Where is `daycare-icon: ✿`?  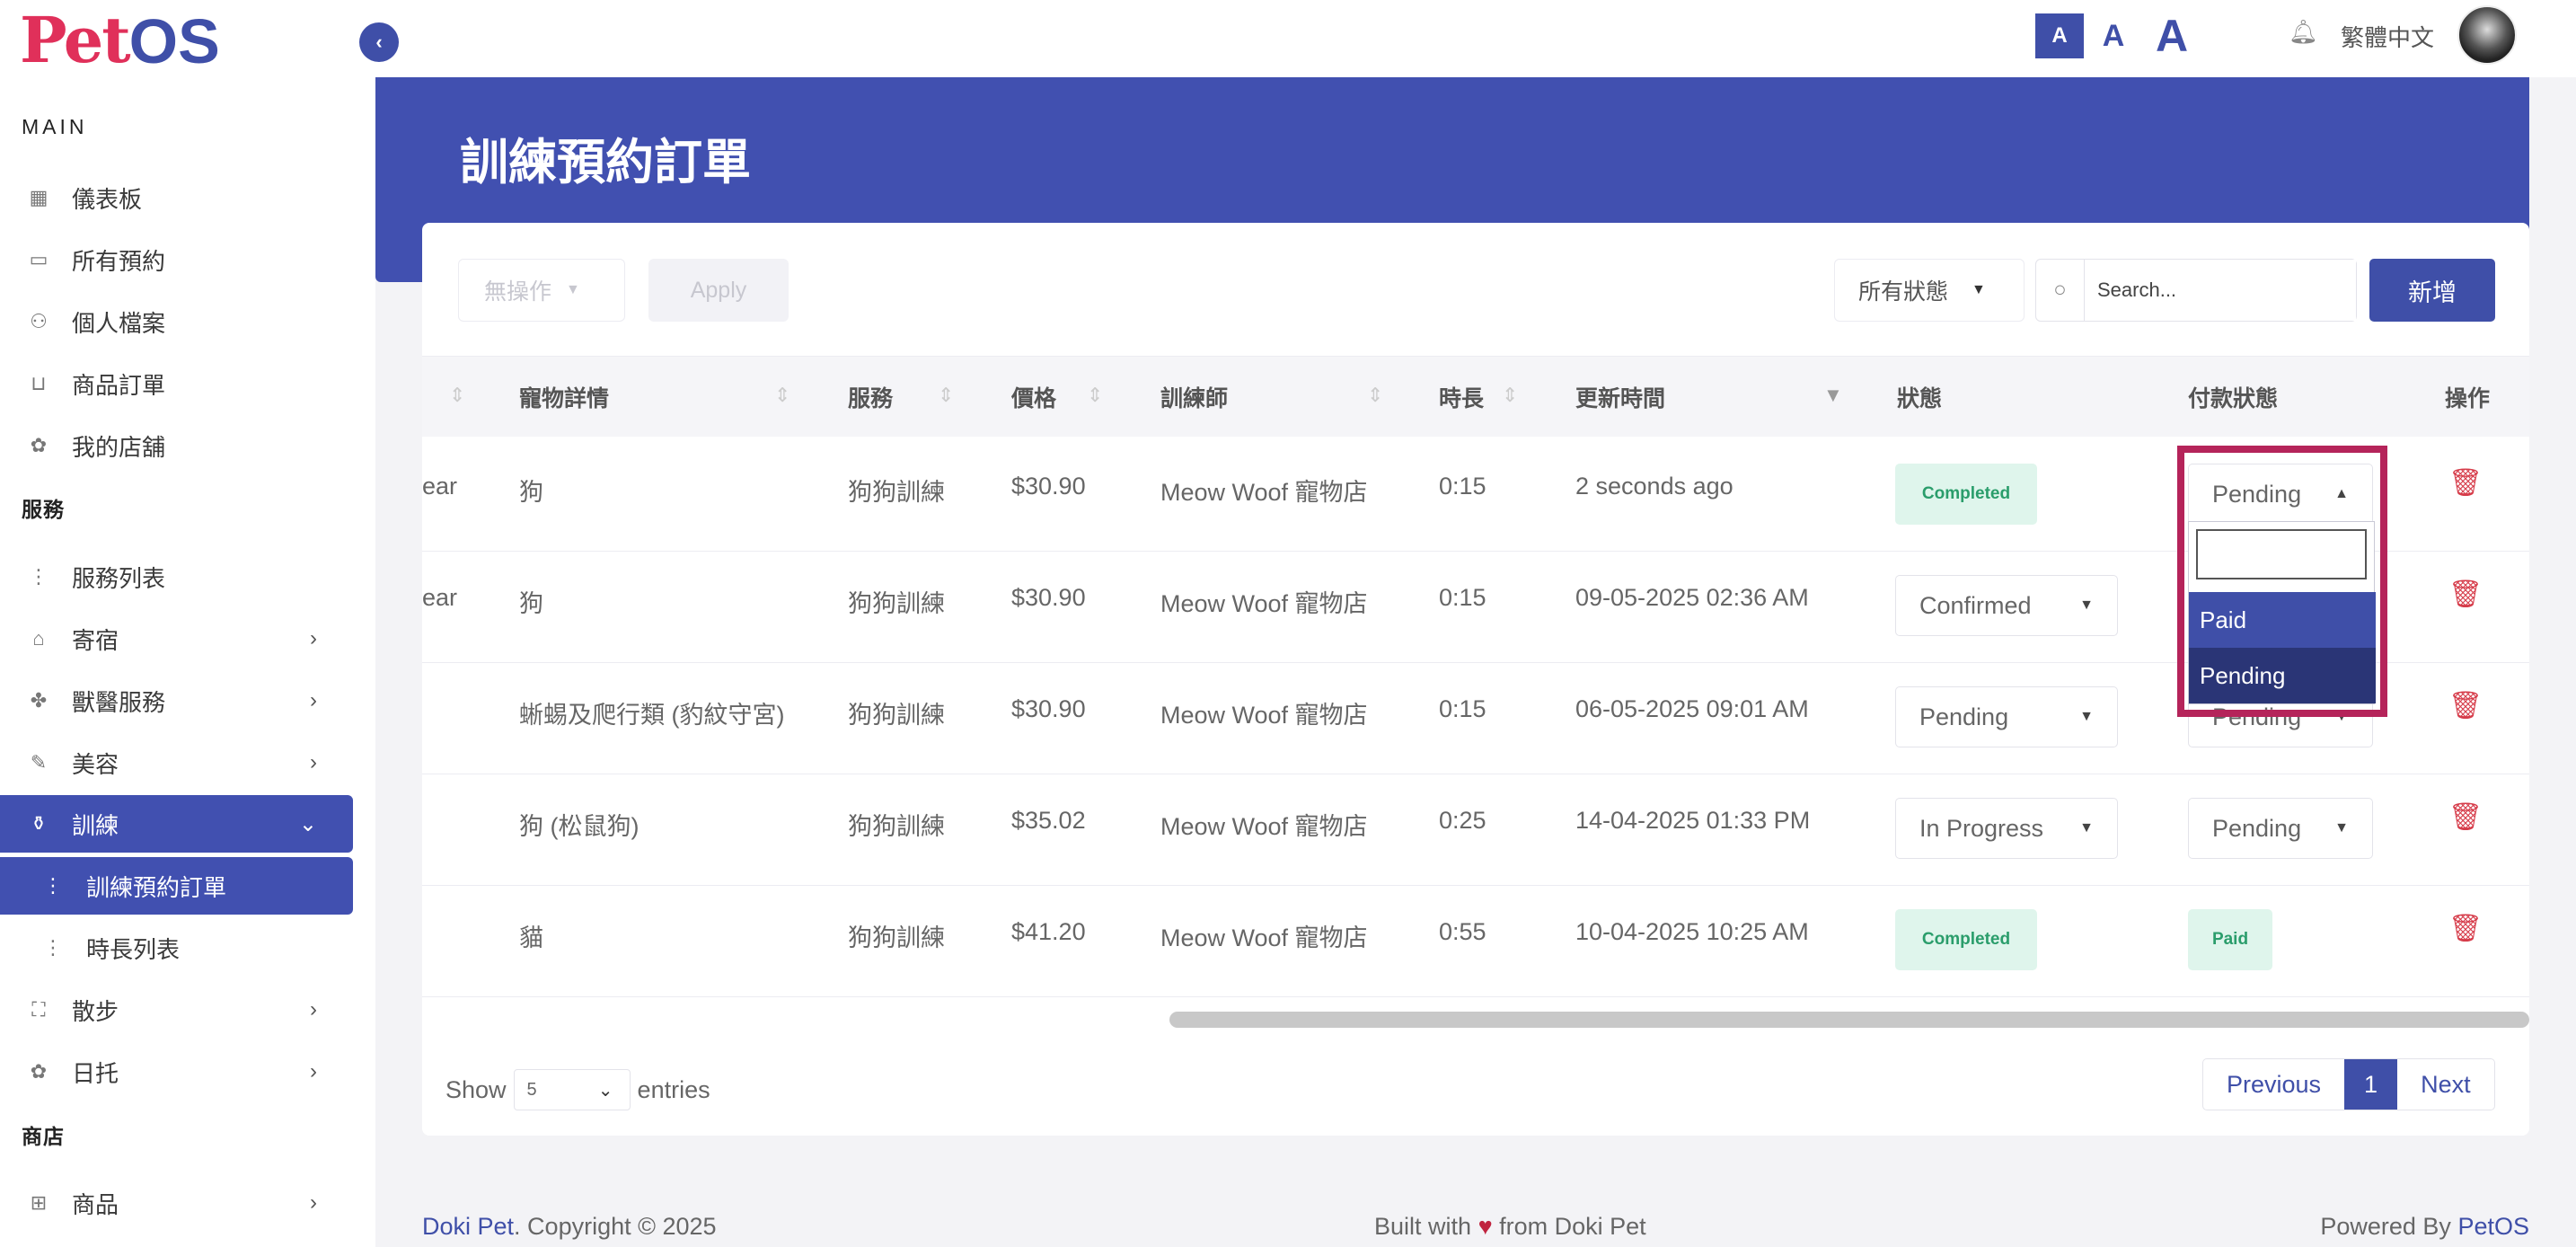 daycare-icon: ✿ is located at coordinates (39, 1072).